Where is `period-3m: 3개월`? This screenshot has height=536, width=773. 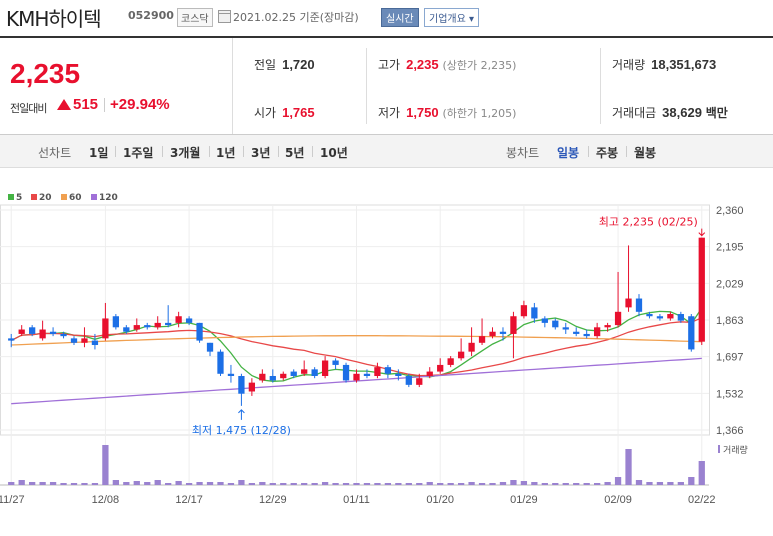
period-3m: 3개월 is located at coordinates (185, 152).